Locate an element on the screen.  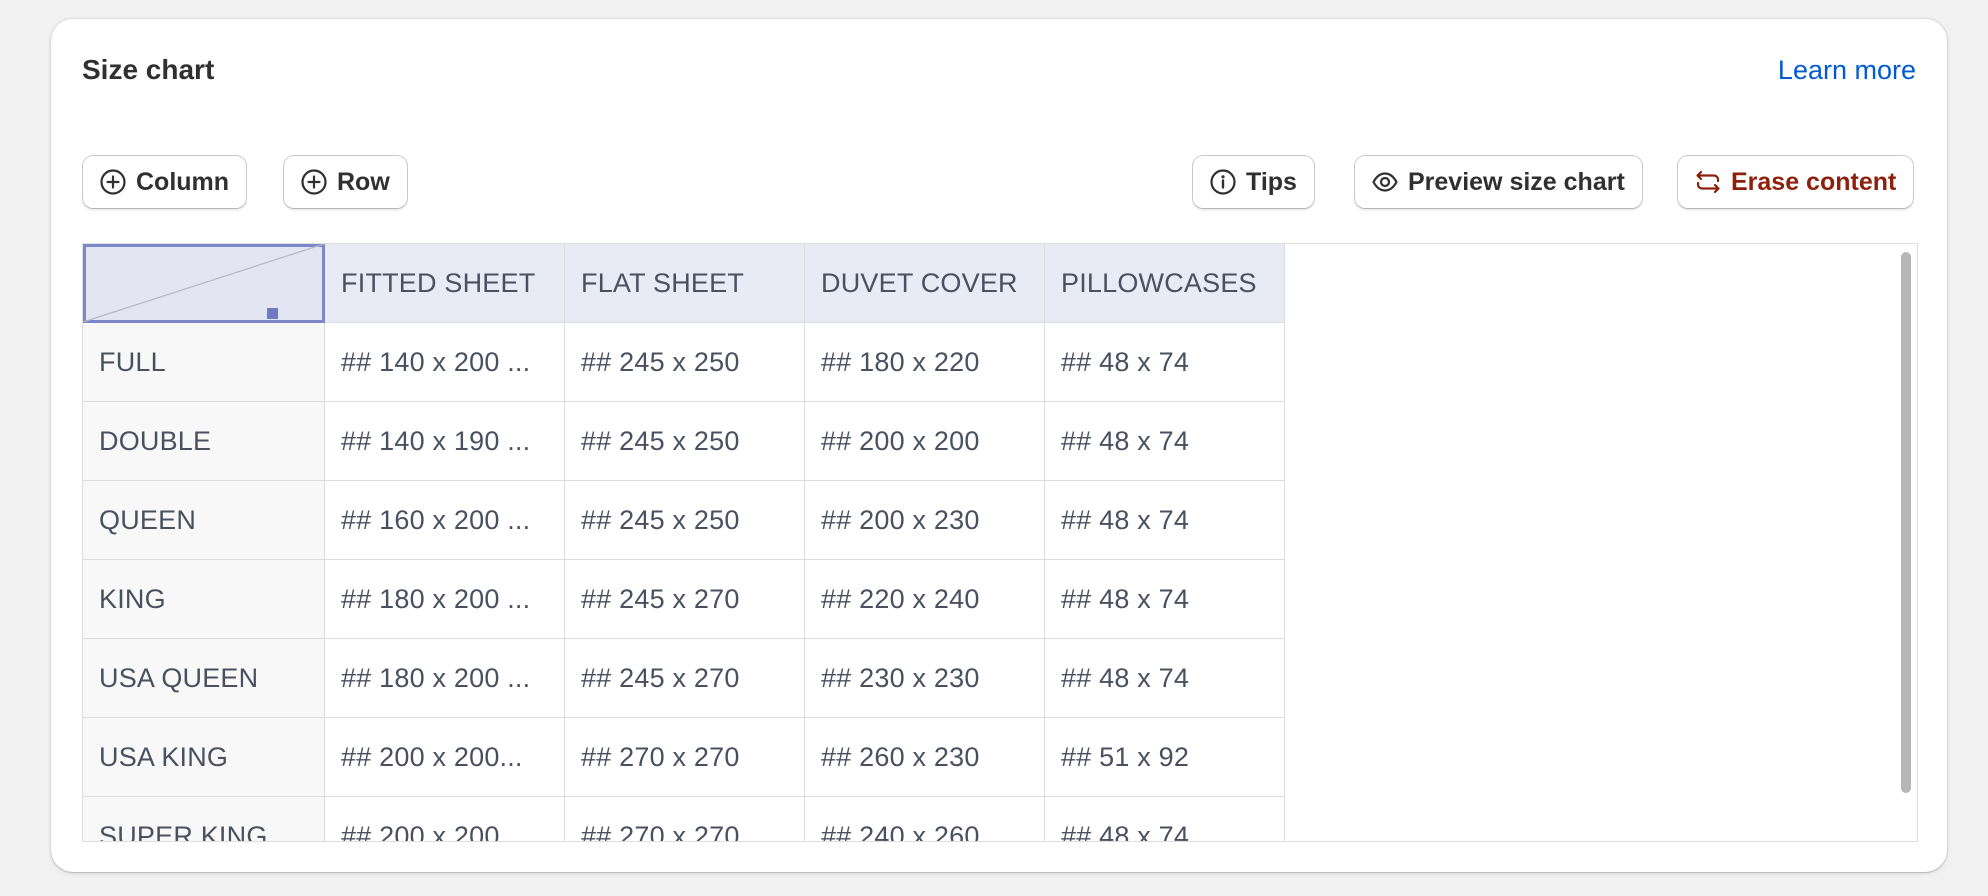
add-row-button: Row is located at coordinates (345, 182).